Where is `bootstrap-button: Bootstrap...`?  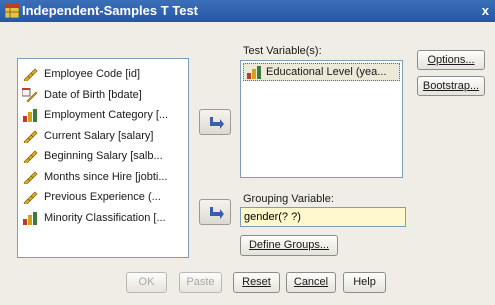
bootstrap-button: Bootstrap... is located at coordinates (451, 86).